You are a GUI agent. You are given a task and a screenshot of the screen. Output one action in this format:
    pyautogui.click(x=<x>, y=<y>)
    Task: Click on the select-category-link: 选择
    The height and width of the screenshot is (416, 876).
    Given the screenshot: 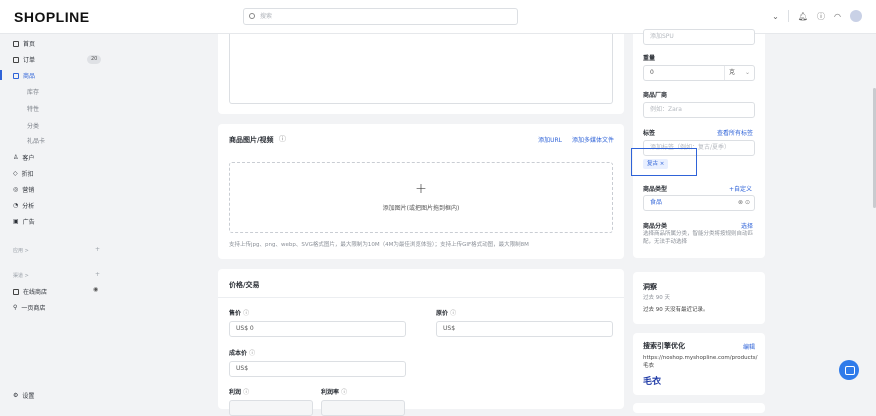 What is the action you would take?
    pyautogui.click(x=747, y=225)
    